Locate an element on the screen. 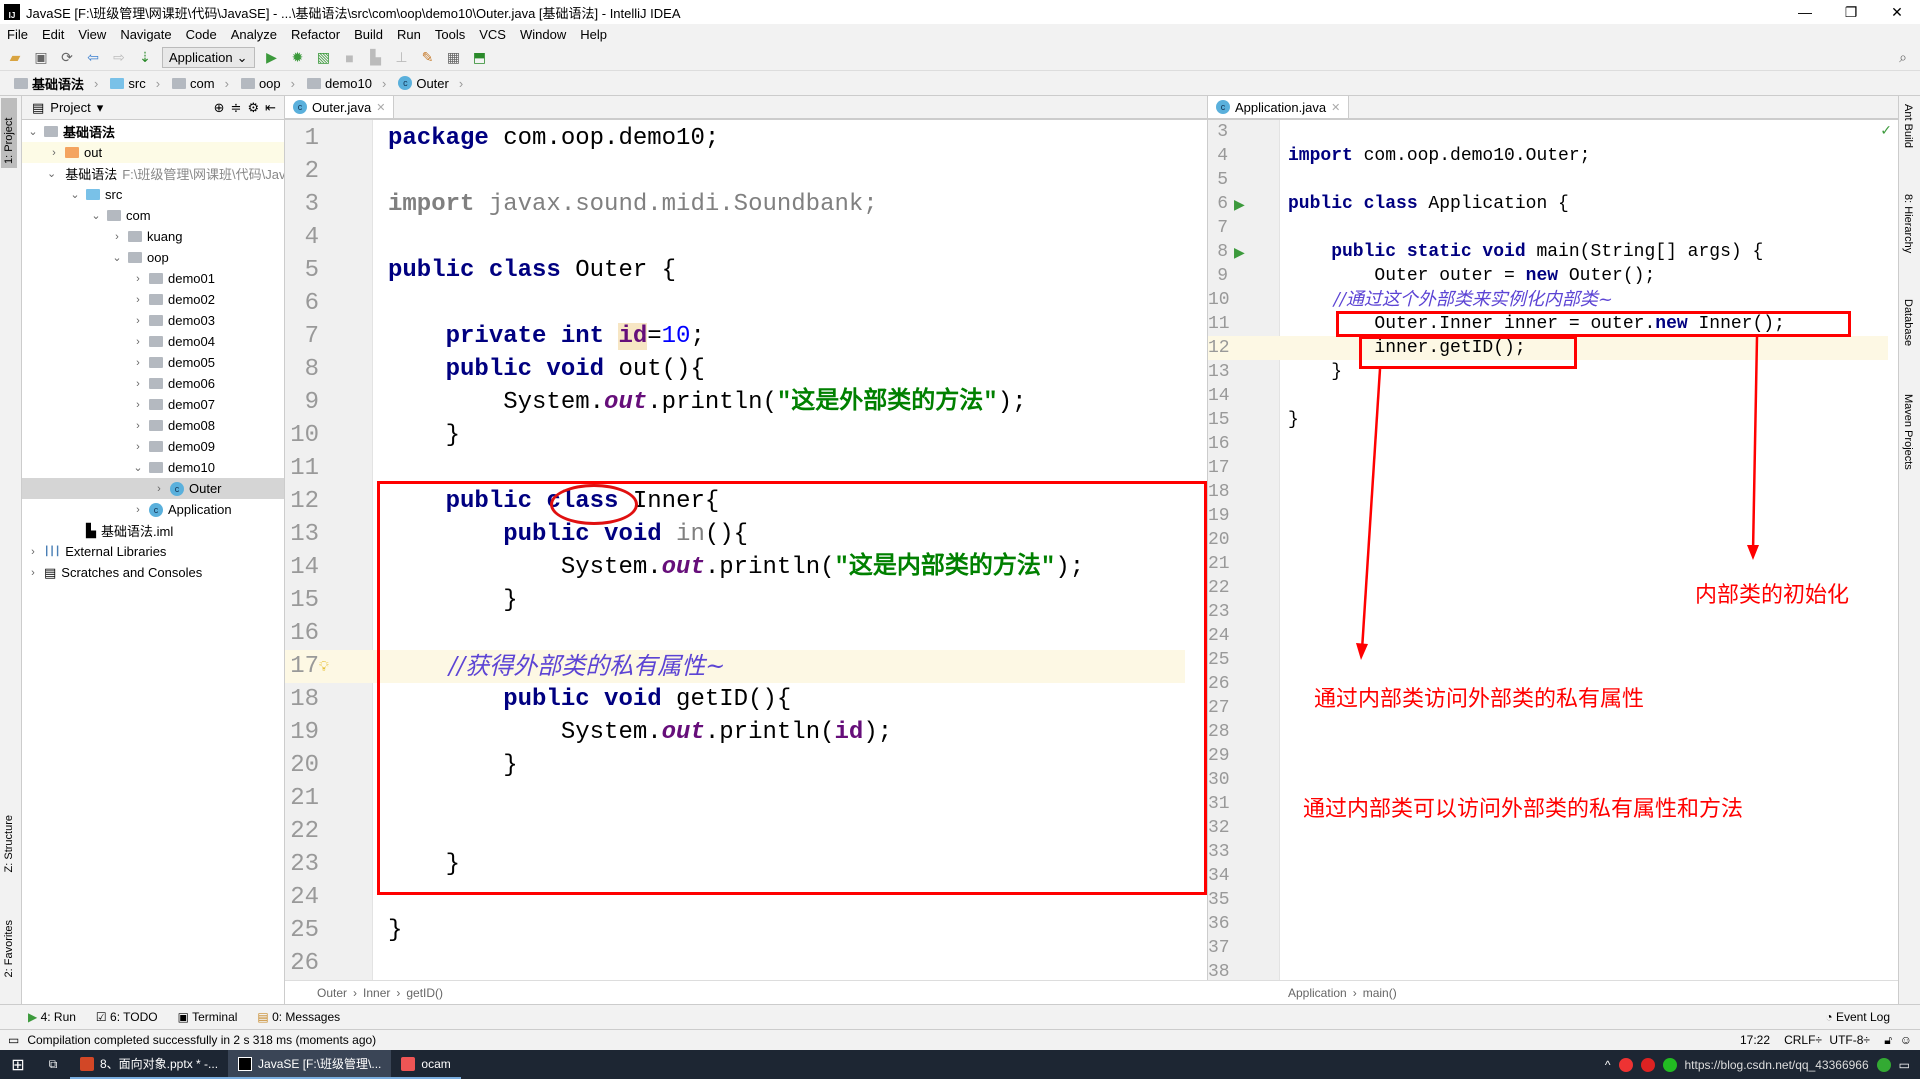 This screenshot has height=1079, width=1920. minimize-button: — is located at coordinates (1805, 12).